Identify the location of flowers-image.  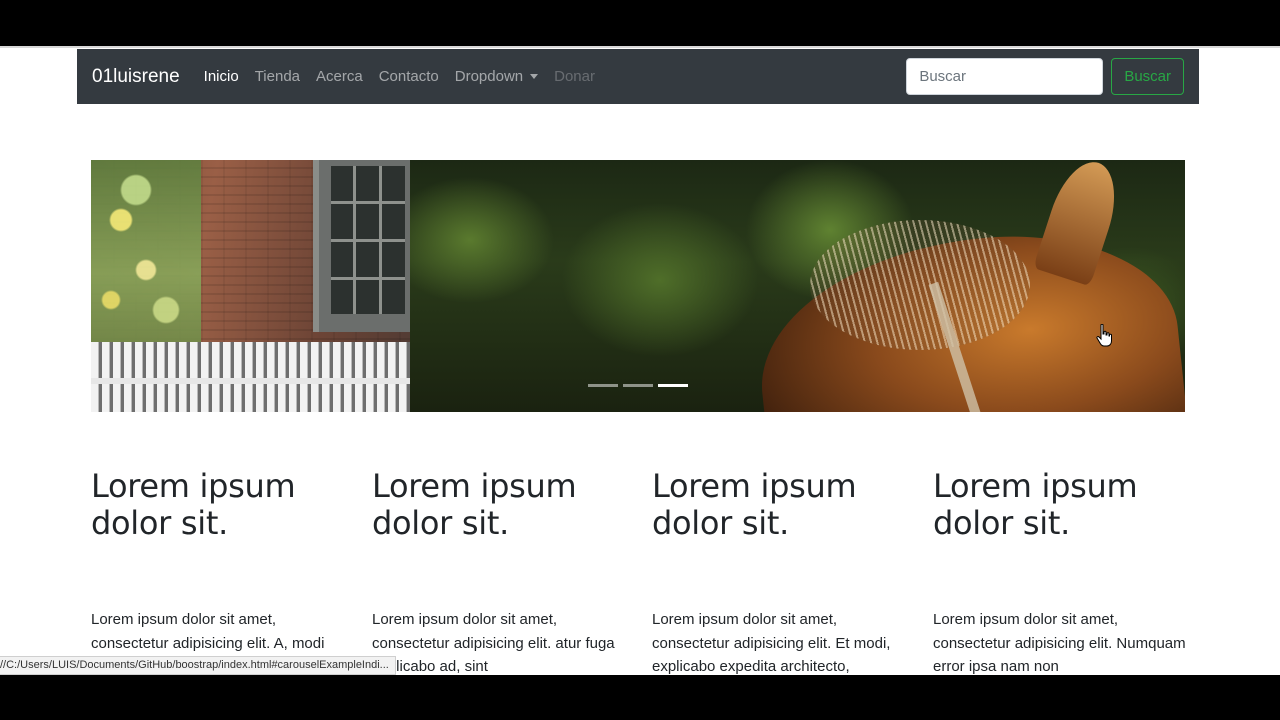
(146, 255).